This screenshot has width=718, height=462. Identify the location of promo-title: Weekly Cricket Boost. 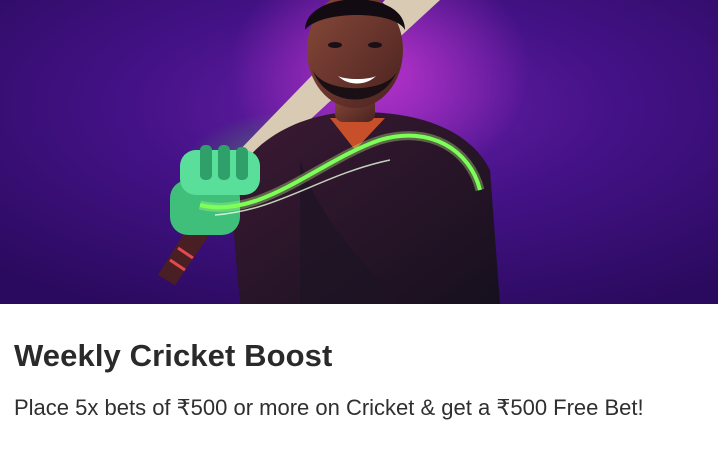
(173, 355).